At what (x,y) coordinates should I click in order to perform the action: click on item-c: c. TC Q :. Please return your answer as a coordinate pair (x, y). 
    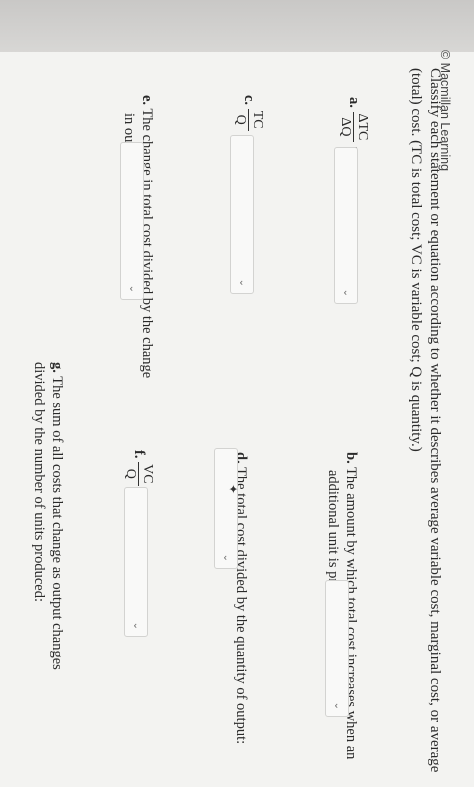
    Looking at the image, I should click on (249, 116).